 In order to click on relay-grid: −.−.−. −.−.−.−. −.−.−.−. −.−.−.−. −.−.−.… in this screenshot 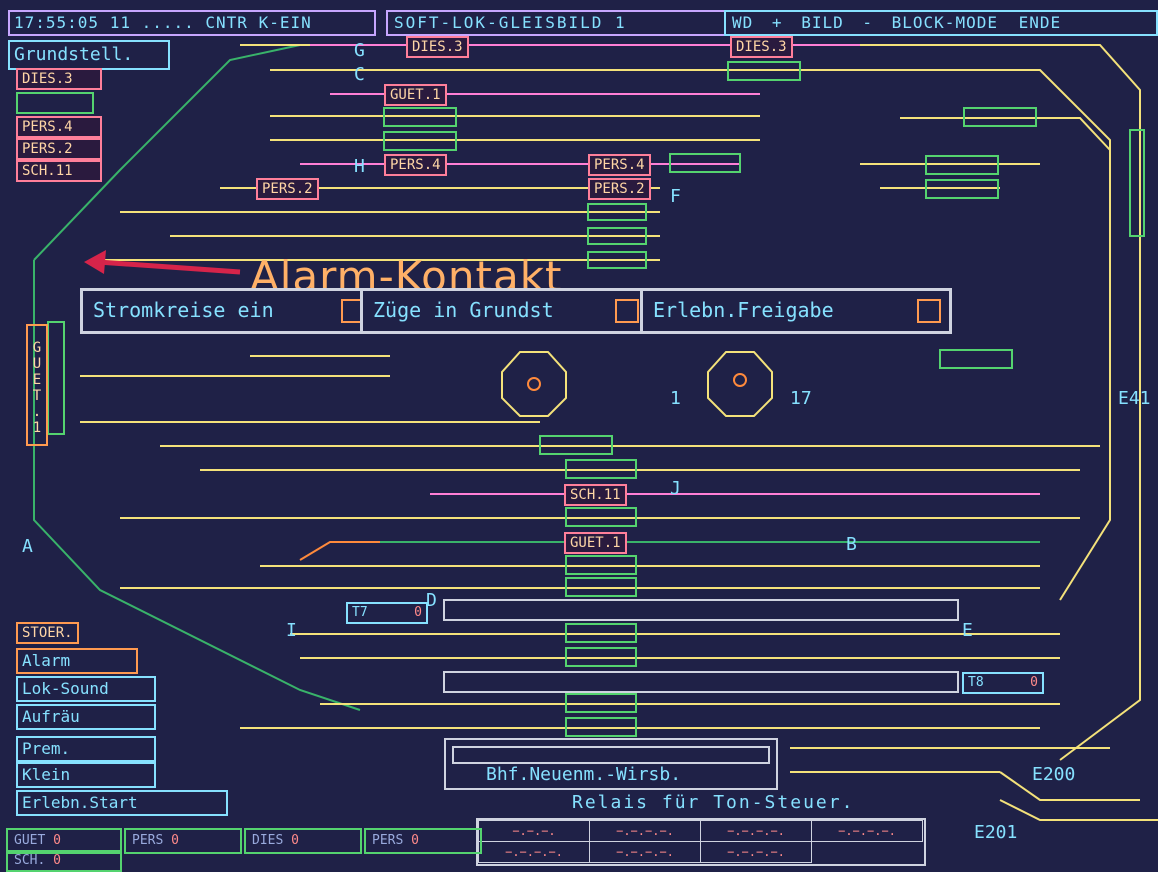, I will do `click(701, 842)`.